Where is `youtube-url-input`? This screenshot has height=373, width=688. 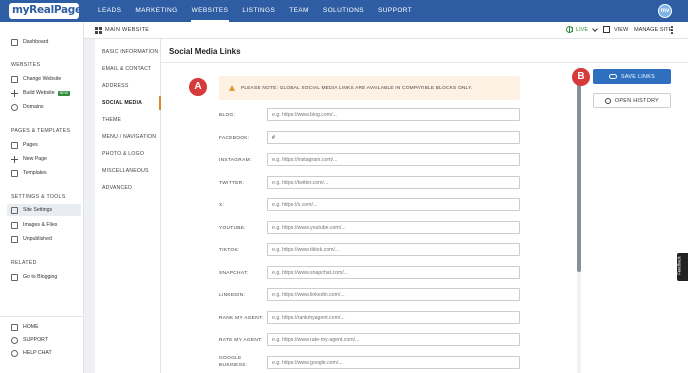
youtube-url-input is located at coordinates (393, 227).